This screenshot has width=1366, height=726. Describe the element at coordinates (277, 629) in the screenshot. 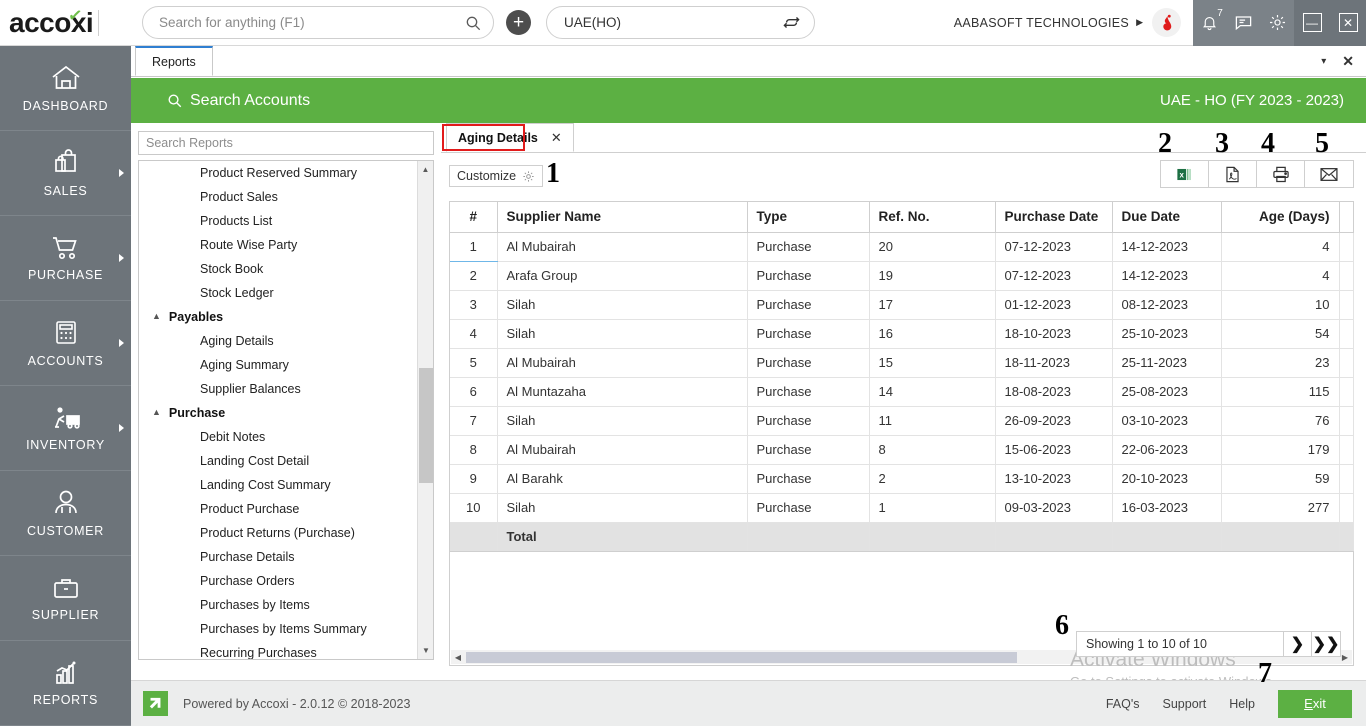

I see `tree-item-19: Purchases by Items Summary` at that location.